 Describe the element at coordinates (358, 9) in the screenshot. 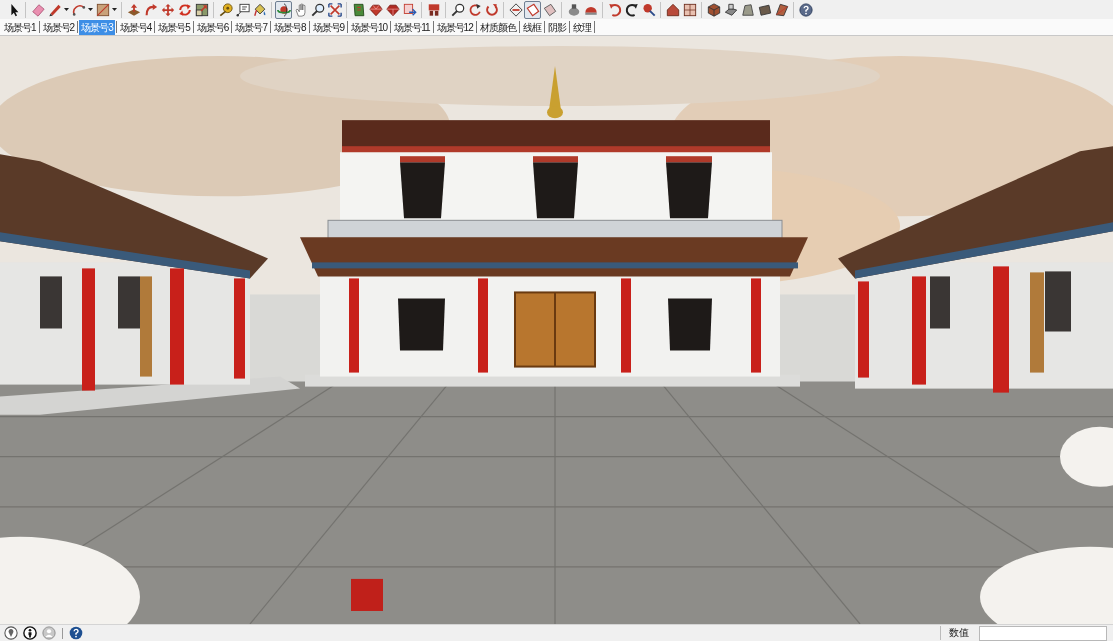

I see `book-icon` at that location.